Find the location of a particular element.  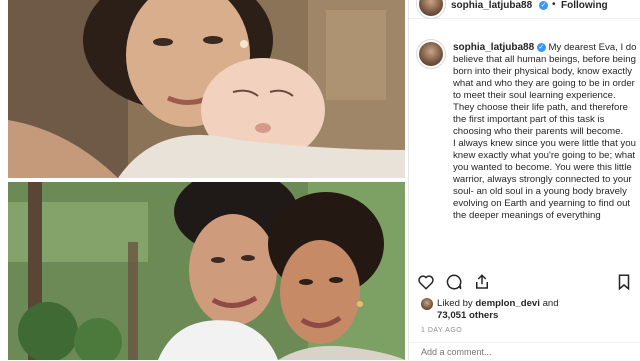

liker-avatar is located at coordinates (427, 304).